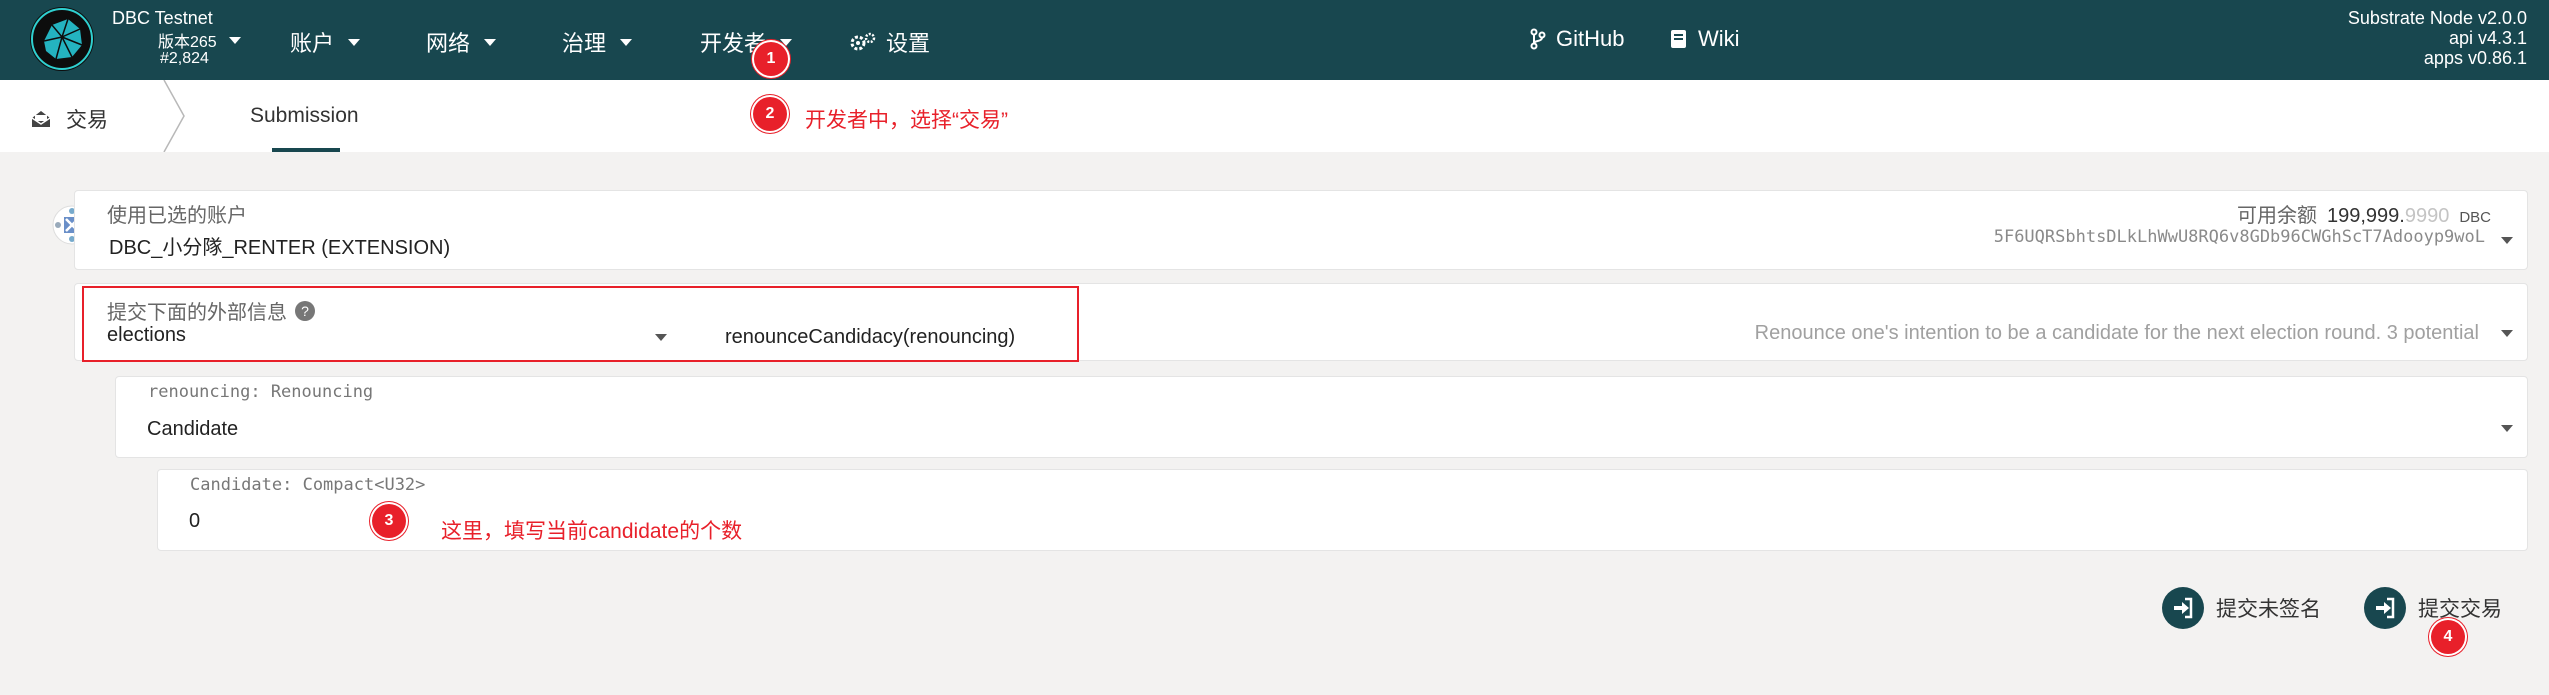 Image resolution: width=2549 pixels, height=695 pixels. What do you see at coordinates (1590, 38) in the screenshot?
I see `link-github-label: GitHub` at bounding box center [1590, 38].